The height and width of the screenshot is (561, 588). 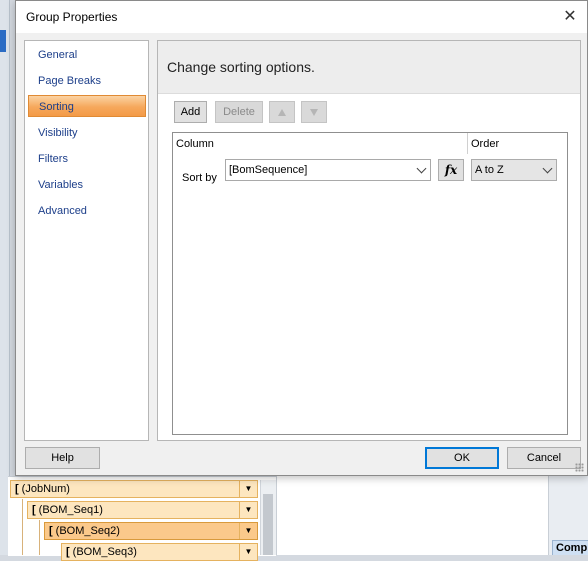 I want to click on nav-item-visibility: Visibility, so click(x=87, y=133).